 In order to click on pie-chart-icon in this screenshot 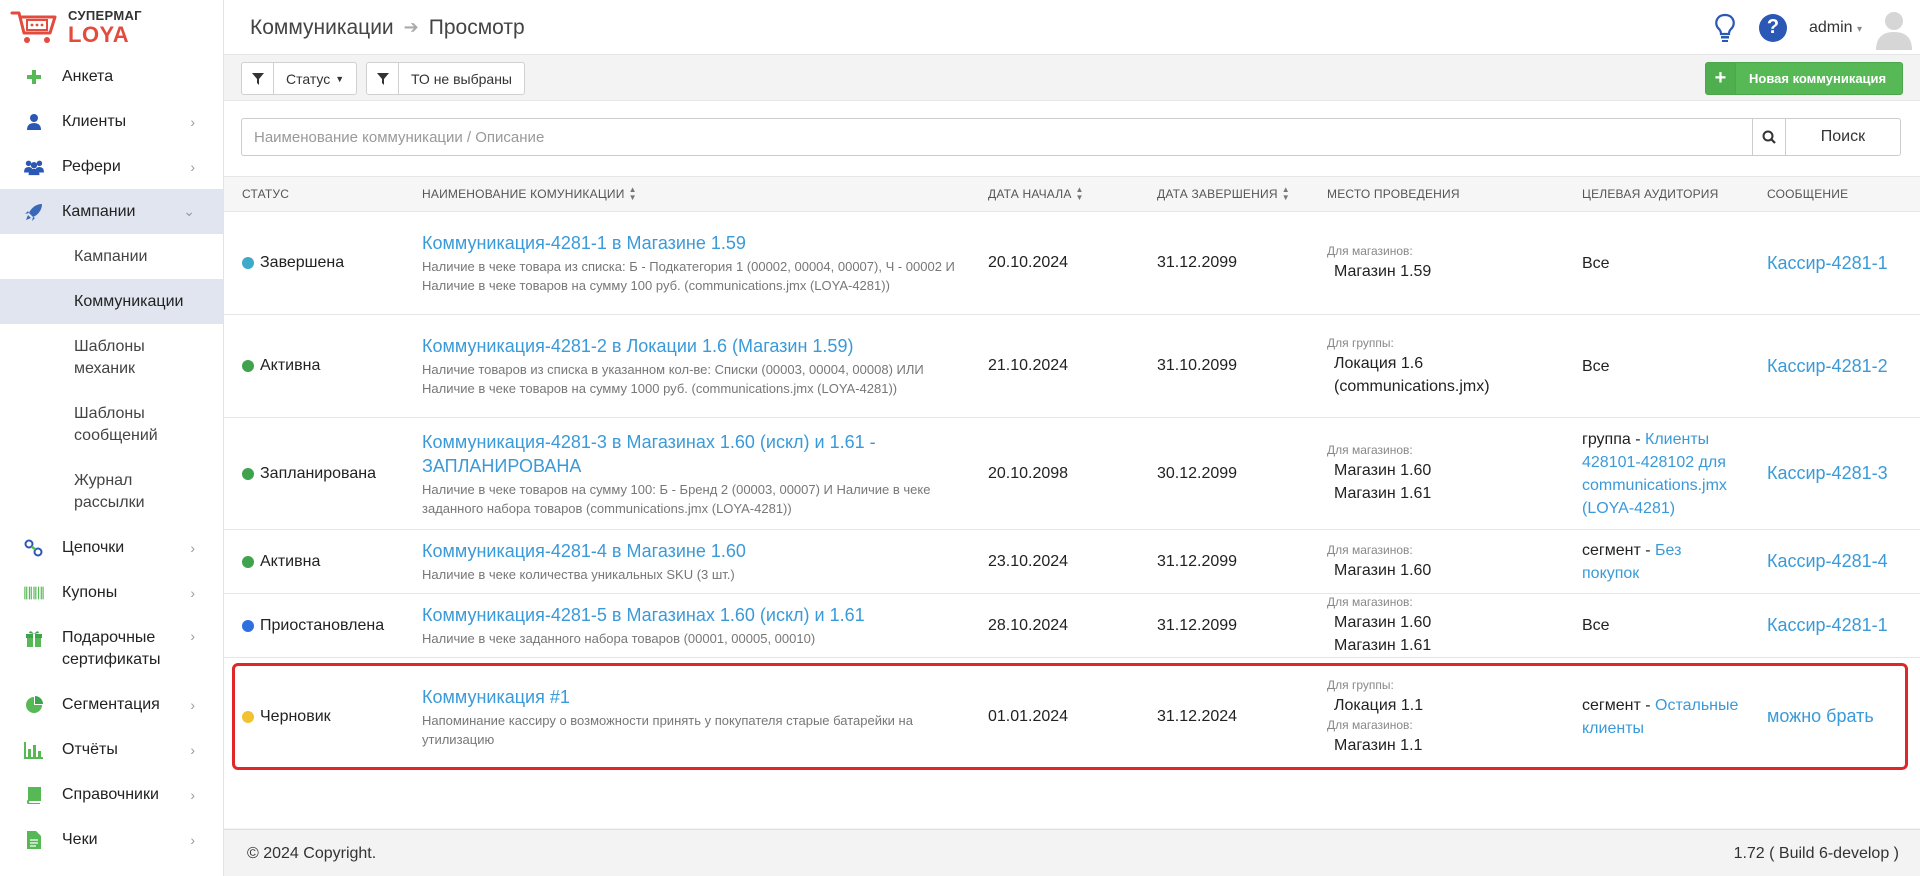, I will do `click(34, 705)`.